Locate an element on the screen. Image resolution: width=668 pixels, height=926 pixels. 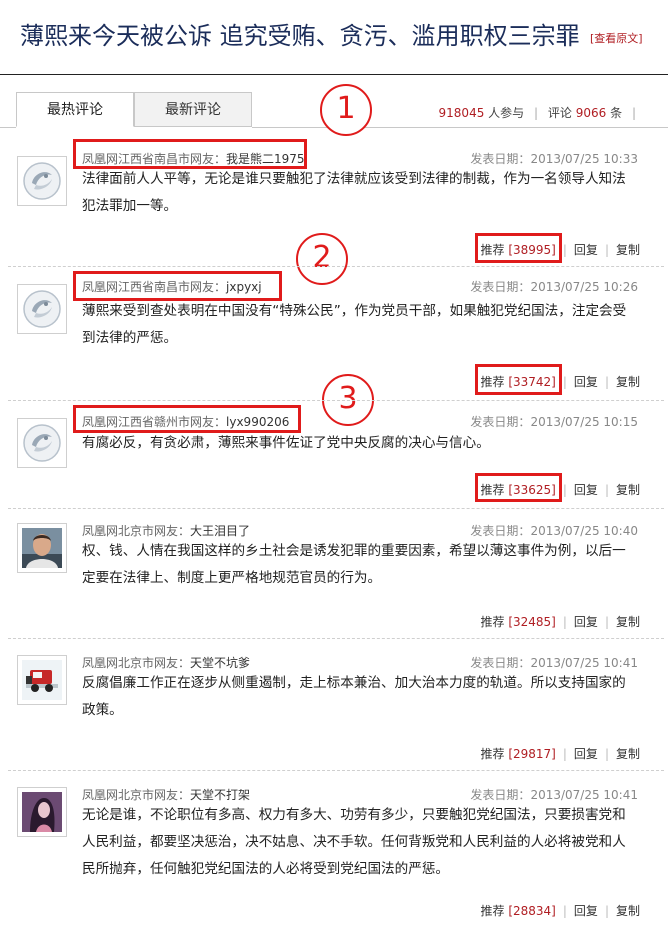
woman-art-avatar is located at coordinates (42, 812).